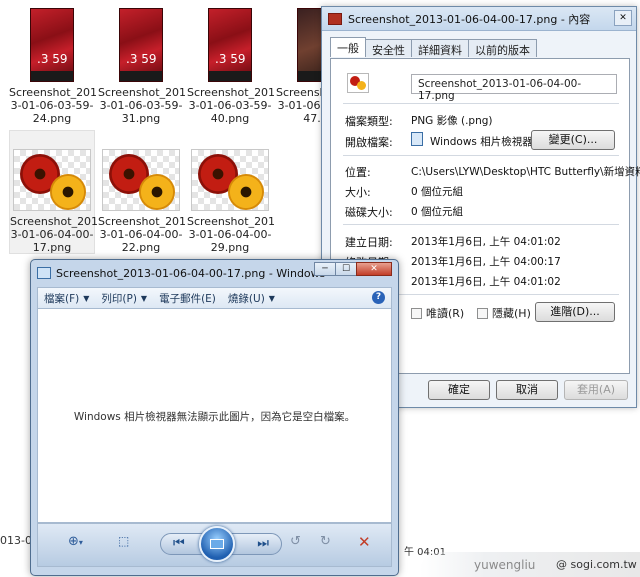  I want to click on file-name: Screenshot_201 3-01-06-04-00- 22.png, so click(142, 234).